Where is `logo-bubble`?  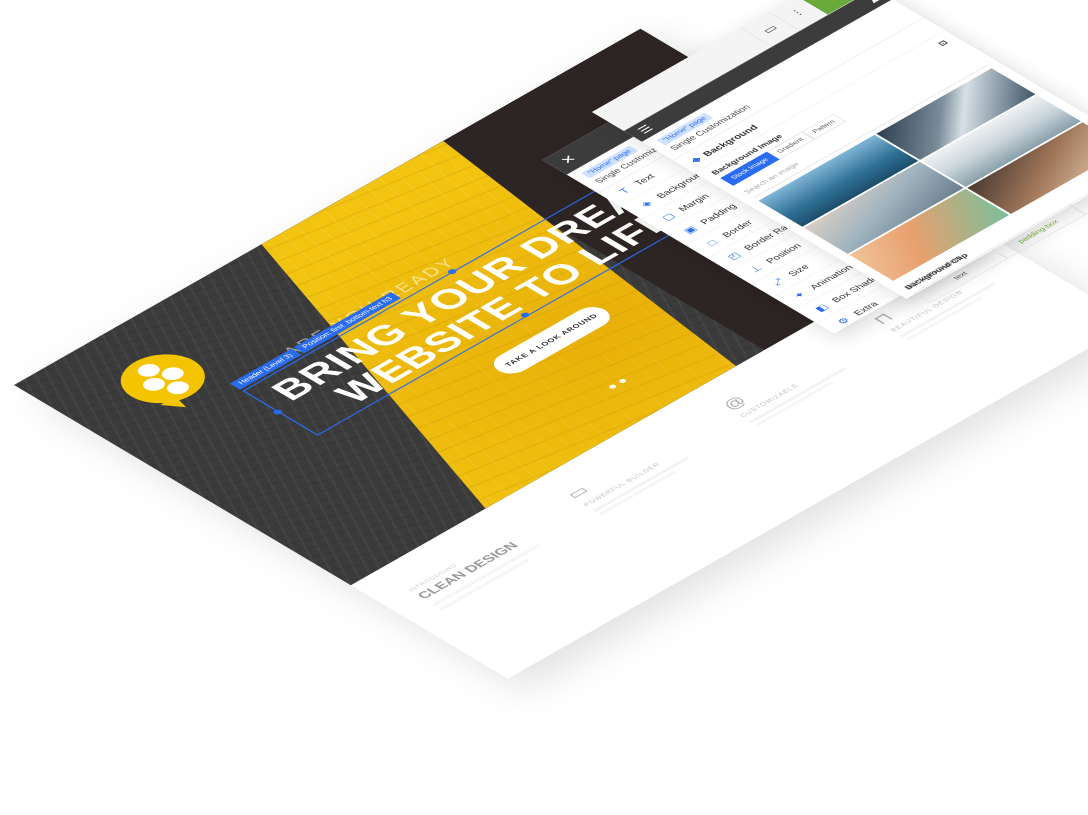 logo-bubble is located at coordinates (163, 379).